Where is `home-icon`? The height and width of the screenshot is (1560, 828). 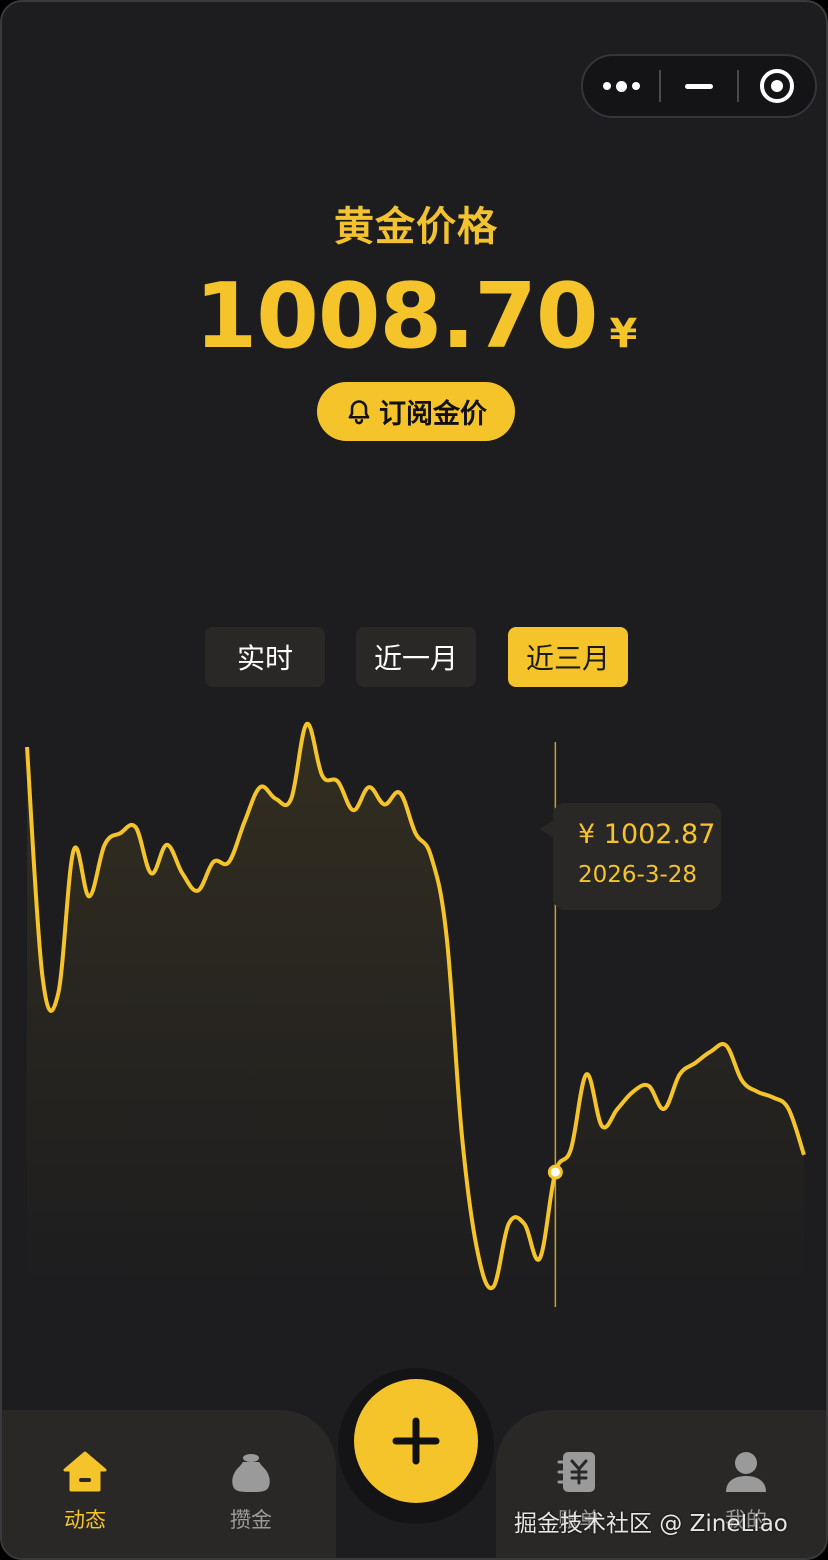
home-icon is located at coordinates (85, 1471).